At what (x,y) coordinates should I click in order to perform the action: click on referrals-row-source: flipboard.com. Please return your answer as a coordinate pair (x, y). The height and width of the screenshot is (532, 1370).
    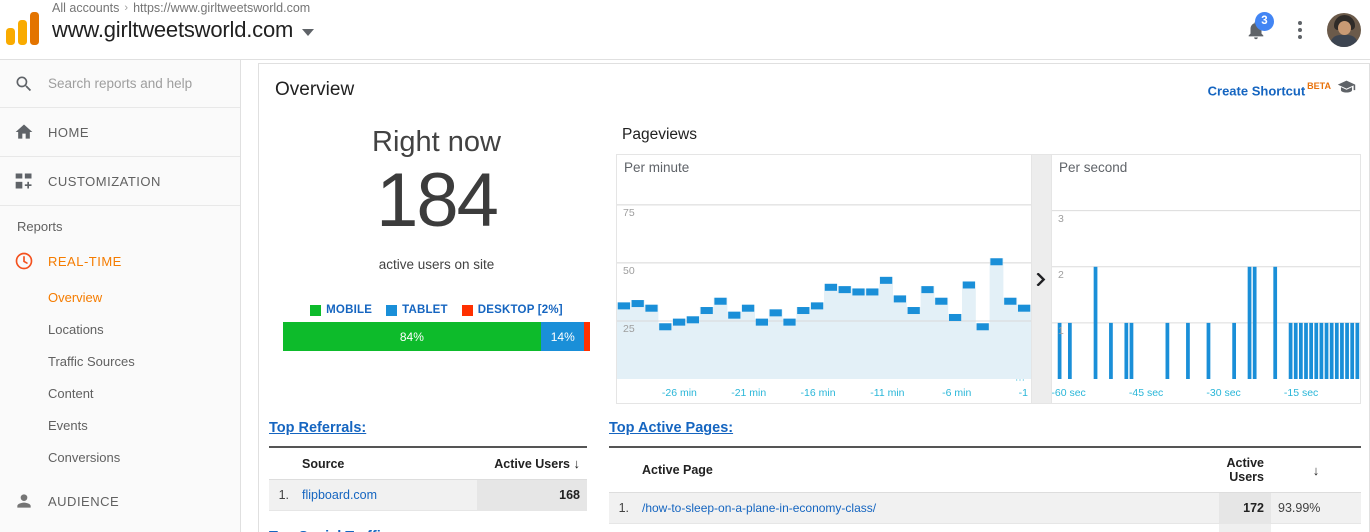
    Looking at the image, I should click on (386, 495).